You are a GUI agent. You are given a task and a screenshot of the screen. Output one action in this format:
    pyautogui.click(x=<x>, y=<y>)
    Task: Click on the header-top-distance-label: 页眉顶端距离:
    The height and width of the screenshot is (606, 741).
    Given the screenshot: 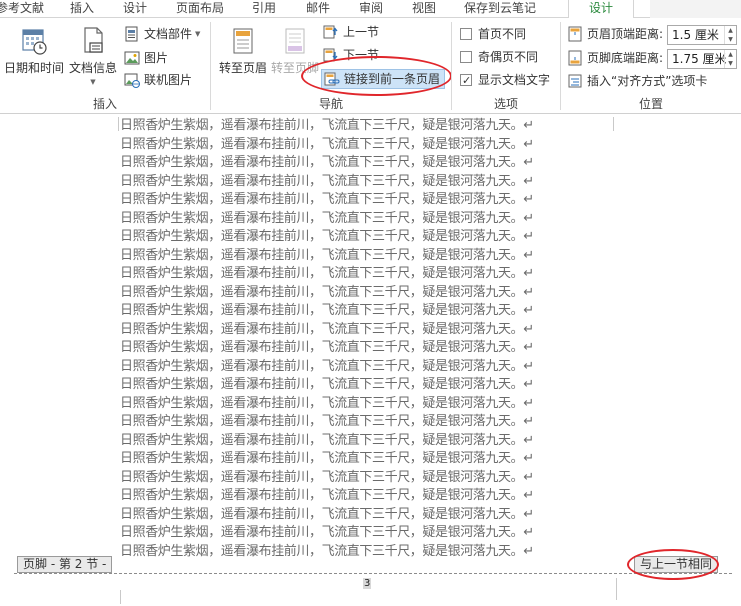 What is the action you would take?
    pyautogui.click(x=625, y=34)
    